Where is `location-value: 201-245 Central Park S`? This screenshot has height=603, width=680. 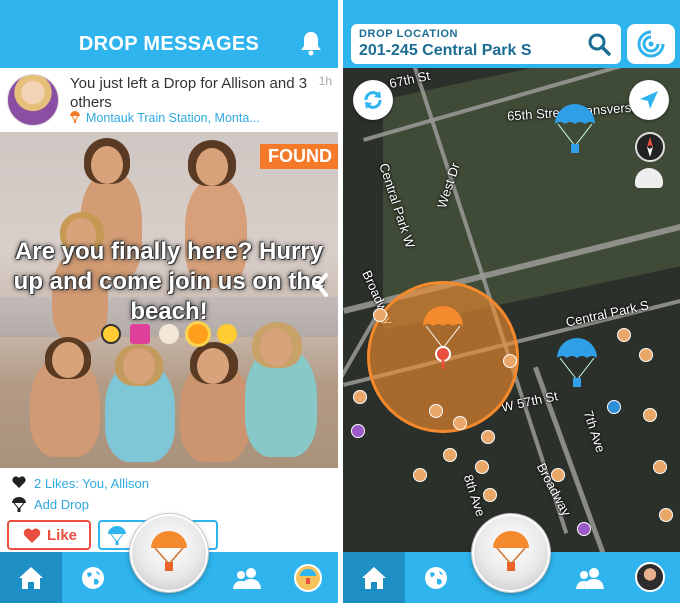 location-value: 201-245 Central Park S is located at coordinates (445, 50).